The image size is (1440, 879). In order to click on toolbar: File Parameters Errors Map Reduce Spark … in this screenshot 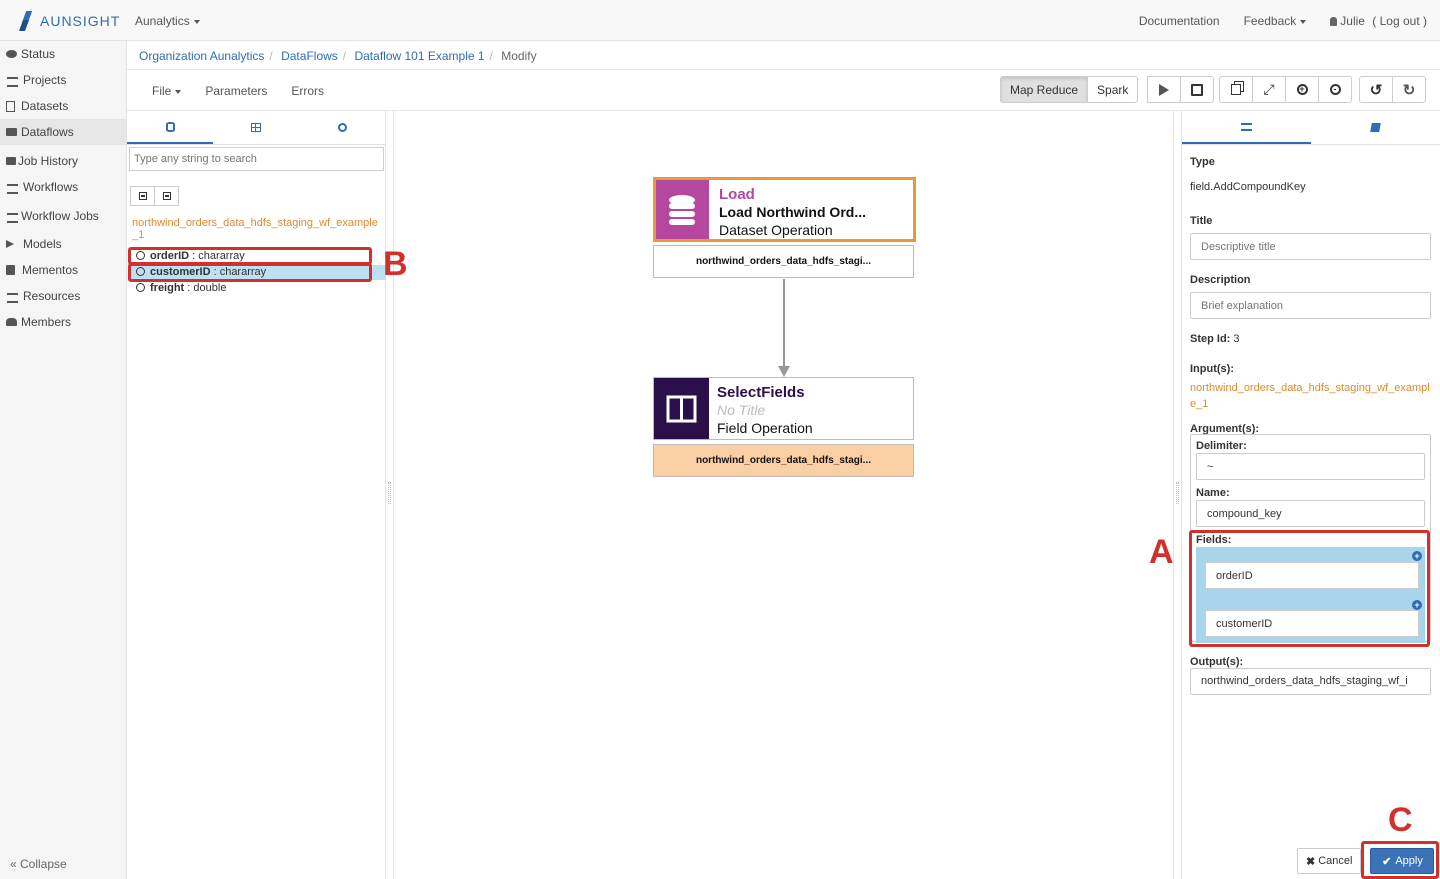, I will do `click(783, 90)`.